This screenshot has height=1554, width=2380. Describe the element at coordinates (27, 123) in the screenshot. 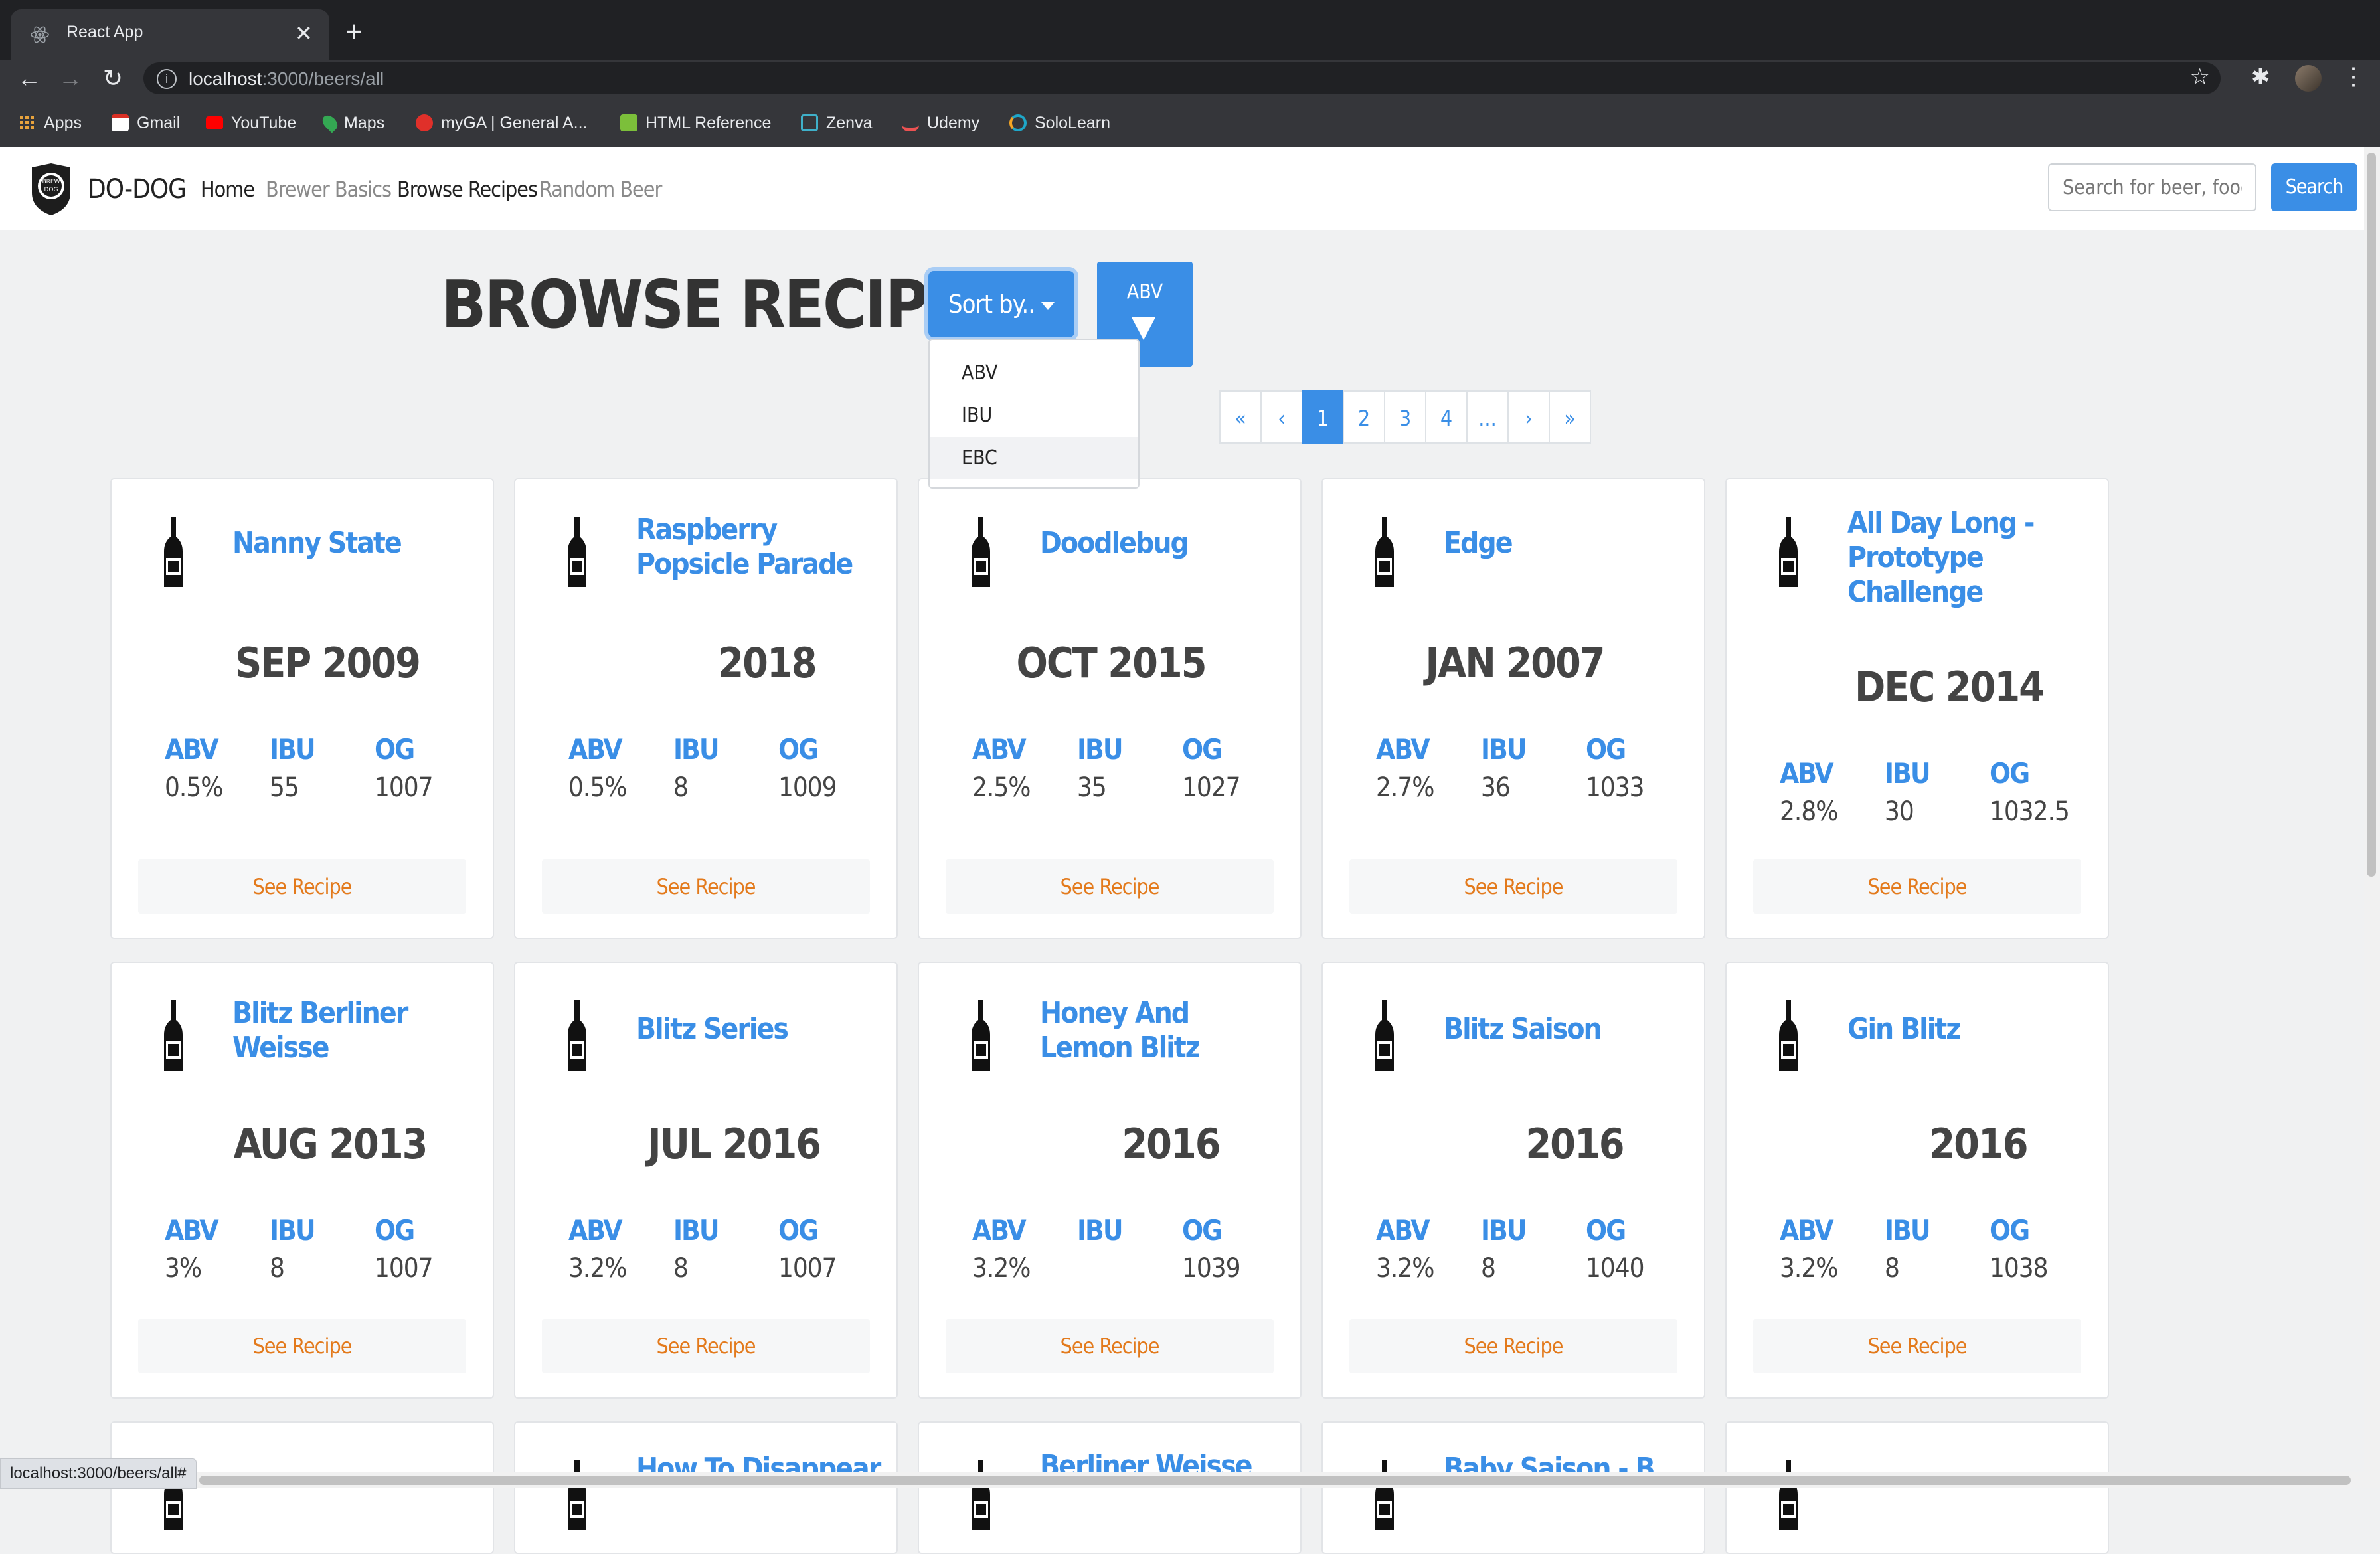

I see `apps-grid-icon` at that location.